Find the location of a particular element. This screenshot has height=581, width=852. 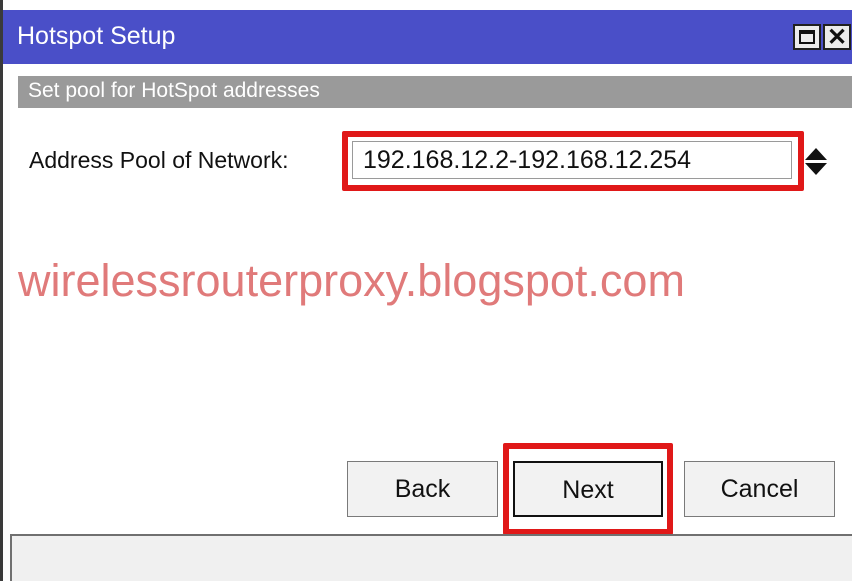

close-icon: ✕ is located at coordinates (837, 37).